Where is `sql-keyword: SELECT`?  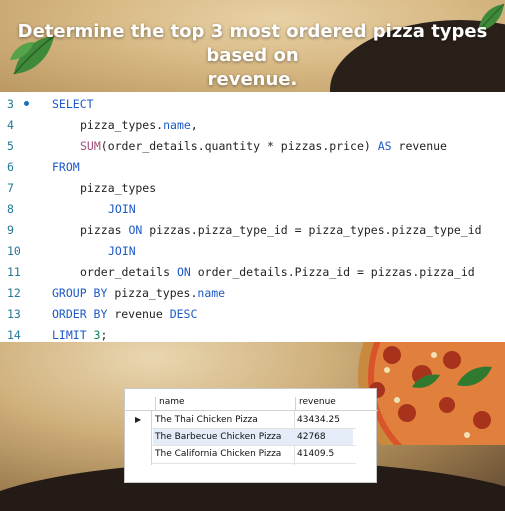
sql-keyword: SELECT is located at coordinates (73, 103).